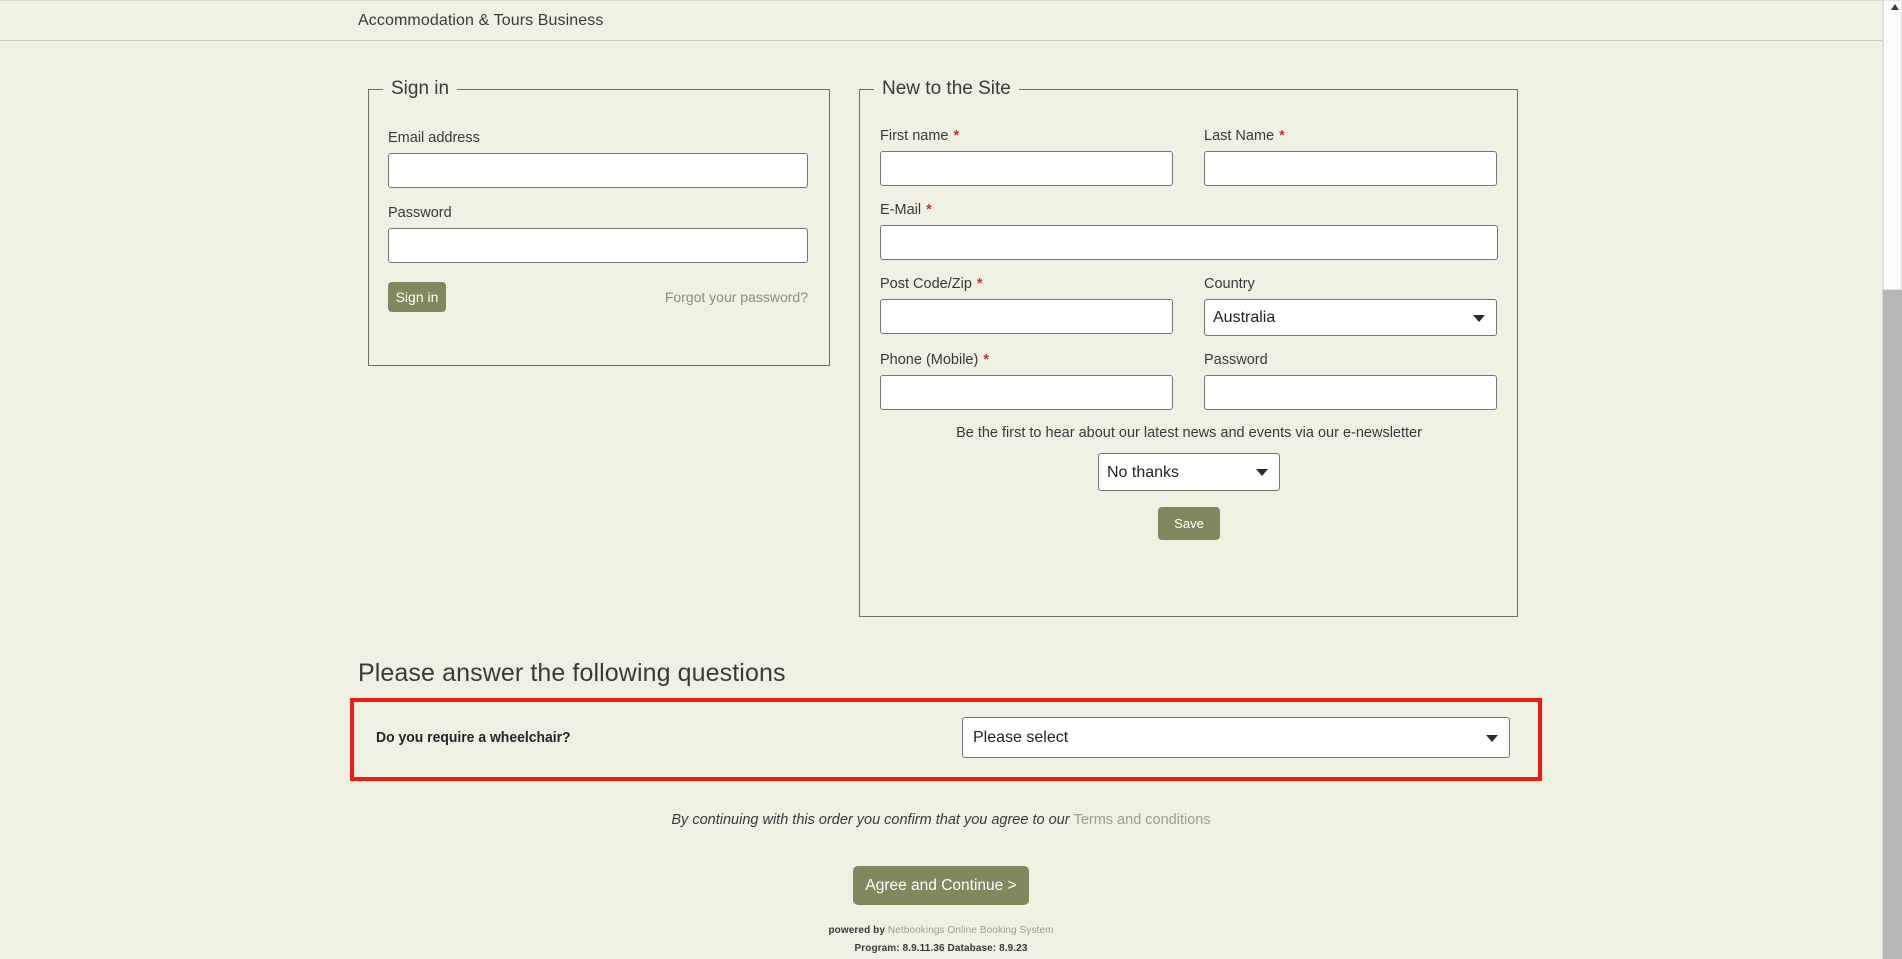 The width and height of the screenshot is (1902, 959). What do you see at coordinates (941, 885) in the screenshot?
I see `agree-and-continue-button: Agree and Continue >` at bounding box center [941, 885].